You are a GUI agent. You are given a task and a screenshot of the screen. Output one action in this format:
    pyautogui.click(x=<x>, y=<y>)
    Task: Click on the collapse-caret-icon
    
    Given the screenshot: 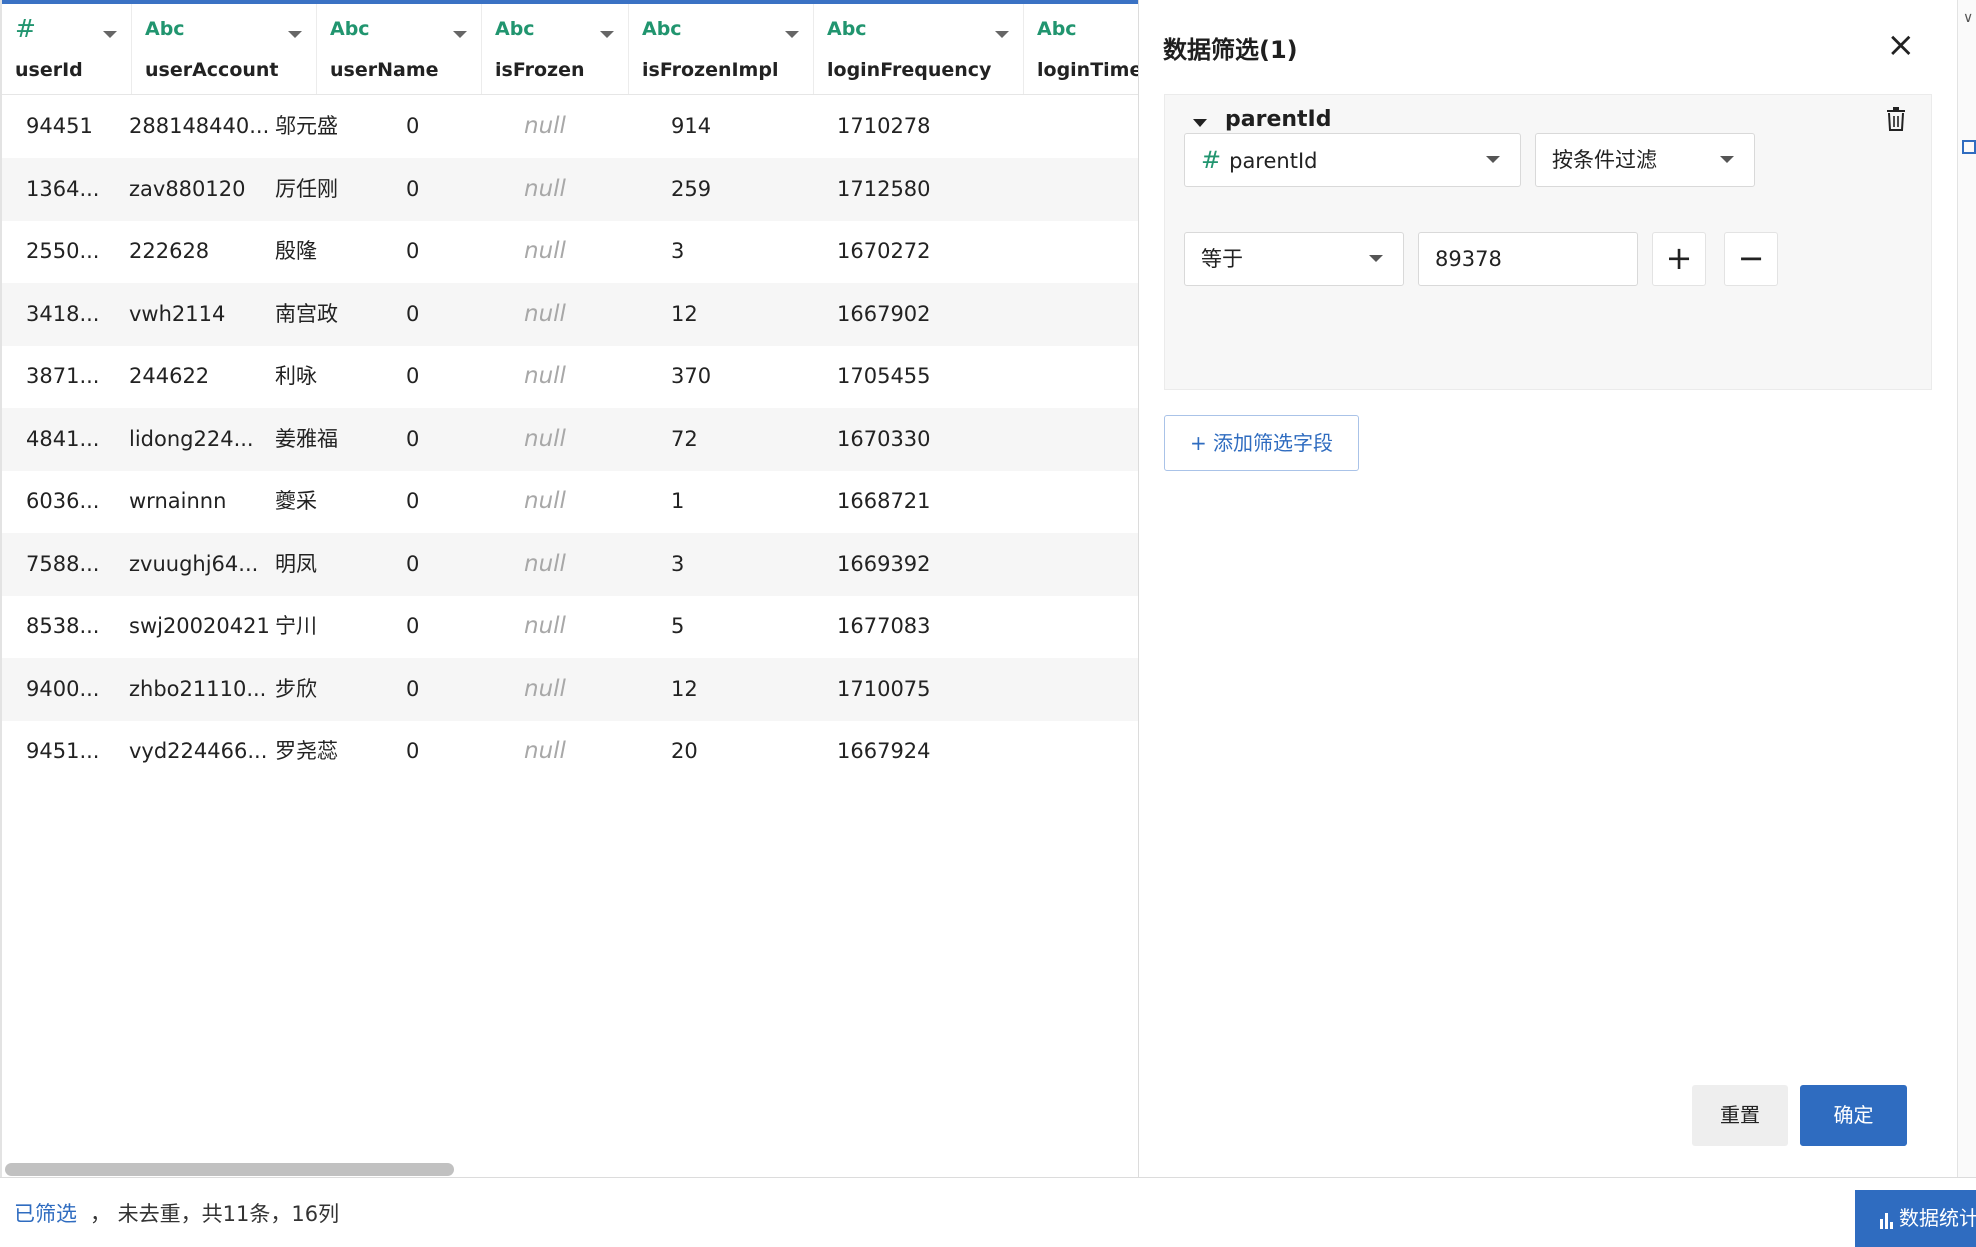 What is the action you would take?
    pyautogui.click(x=1200, y=123)
    